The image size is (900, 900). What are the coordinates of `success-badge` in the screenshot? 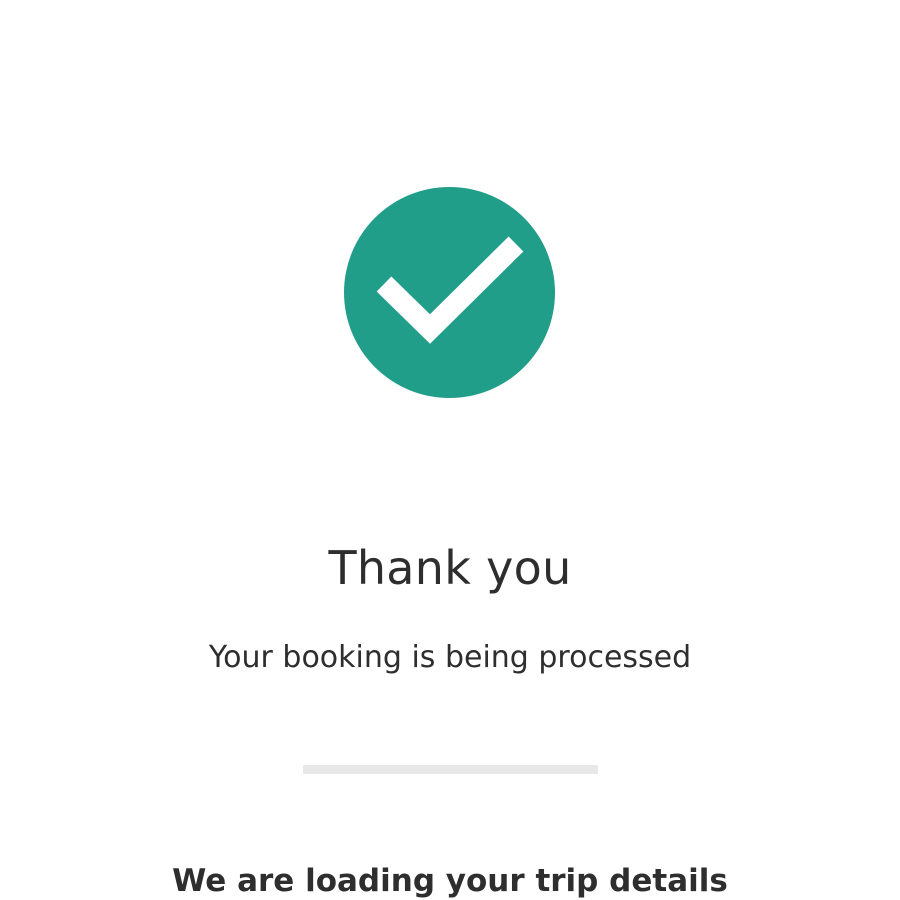 It's located at (449, 292).